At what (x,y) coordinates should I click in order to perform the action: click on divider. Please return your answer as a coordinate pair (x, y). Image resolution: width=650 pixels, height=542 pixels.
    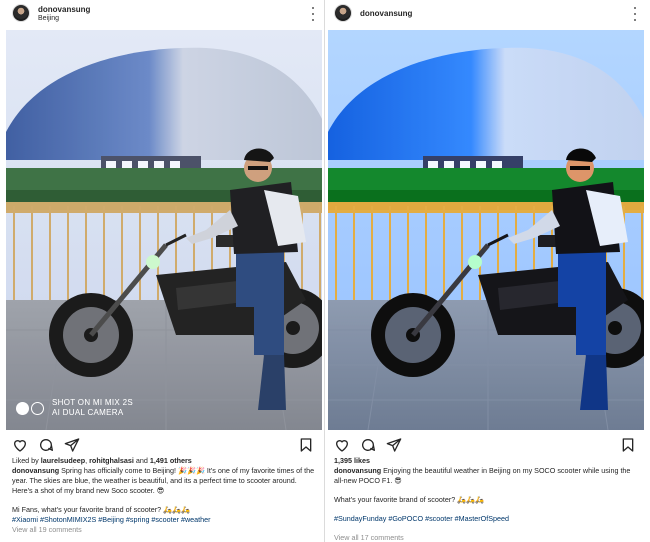
    Looking at the image, I should click on (324, 271).